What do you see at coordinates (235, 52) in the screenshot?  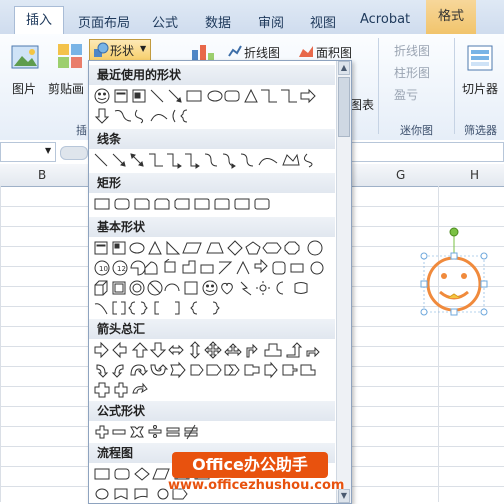 I see `line-chart-icon` at bounding box center [235, 52].